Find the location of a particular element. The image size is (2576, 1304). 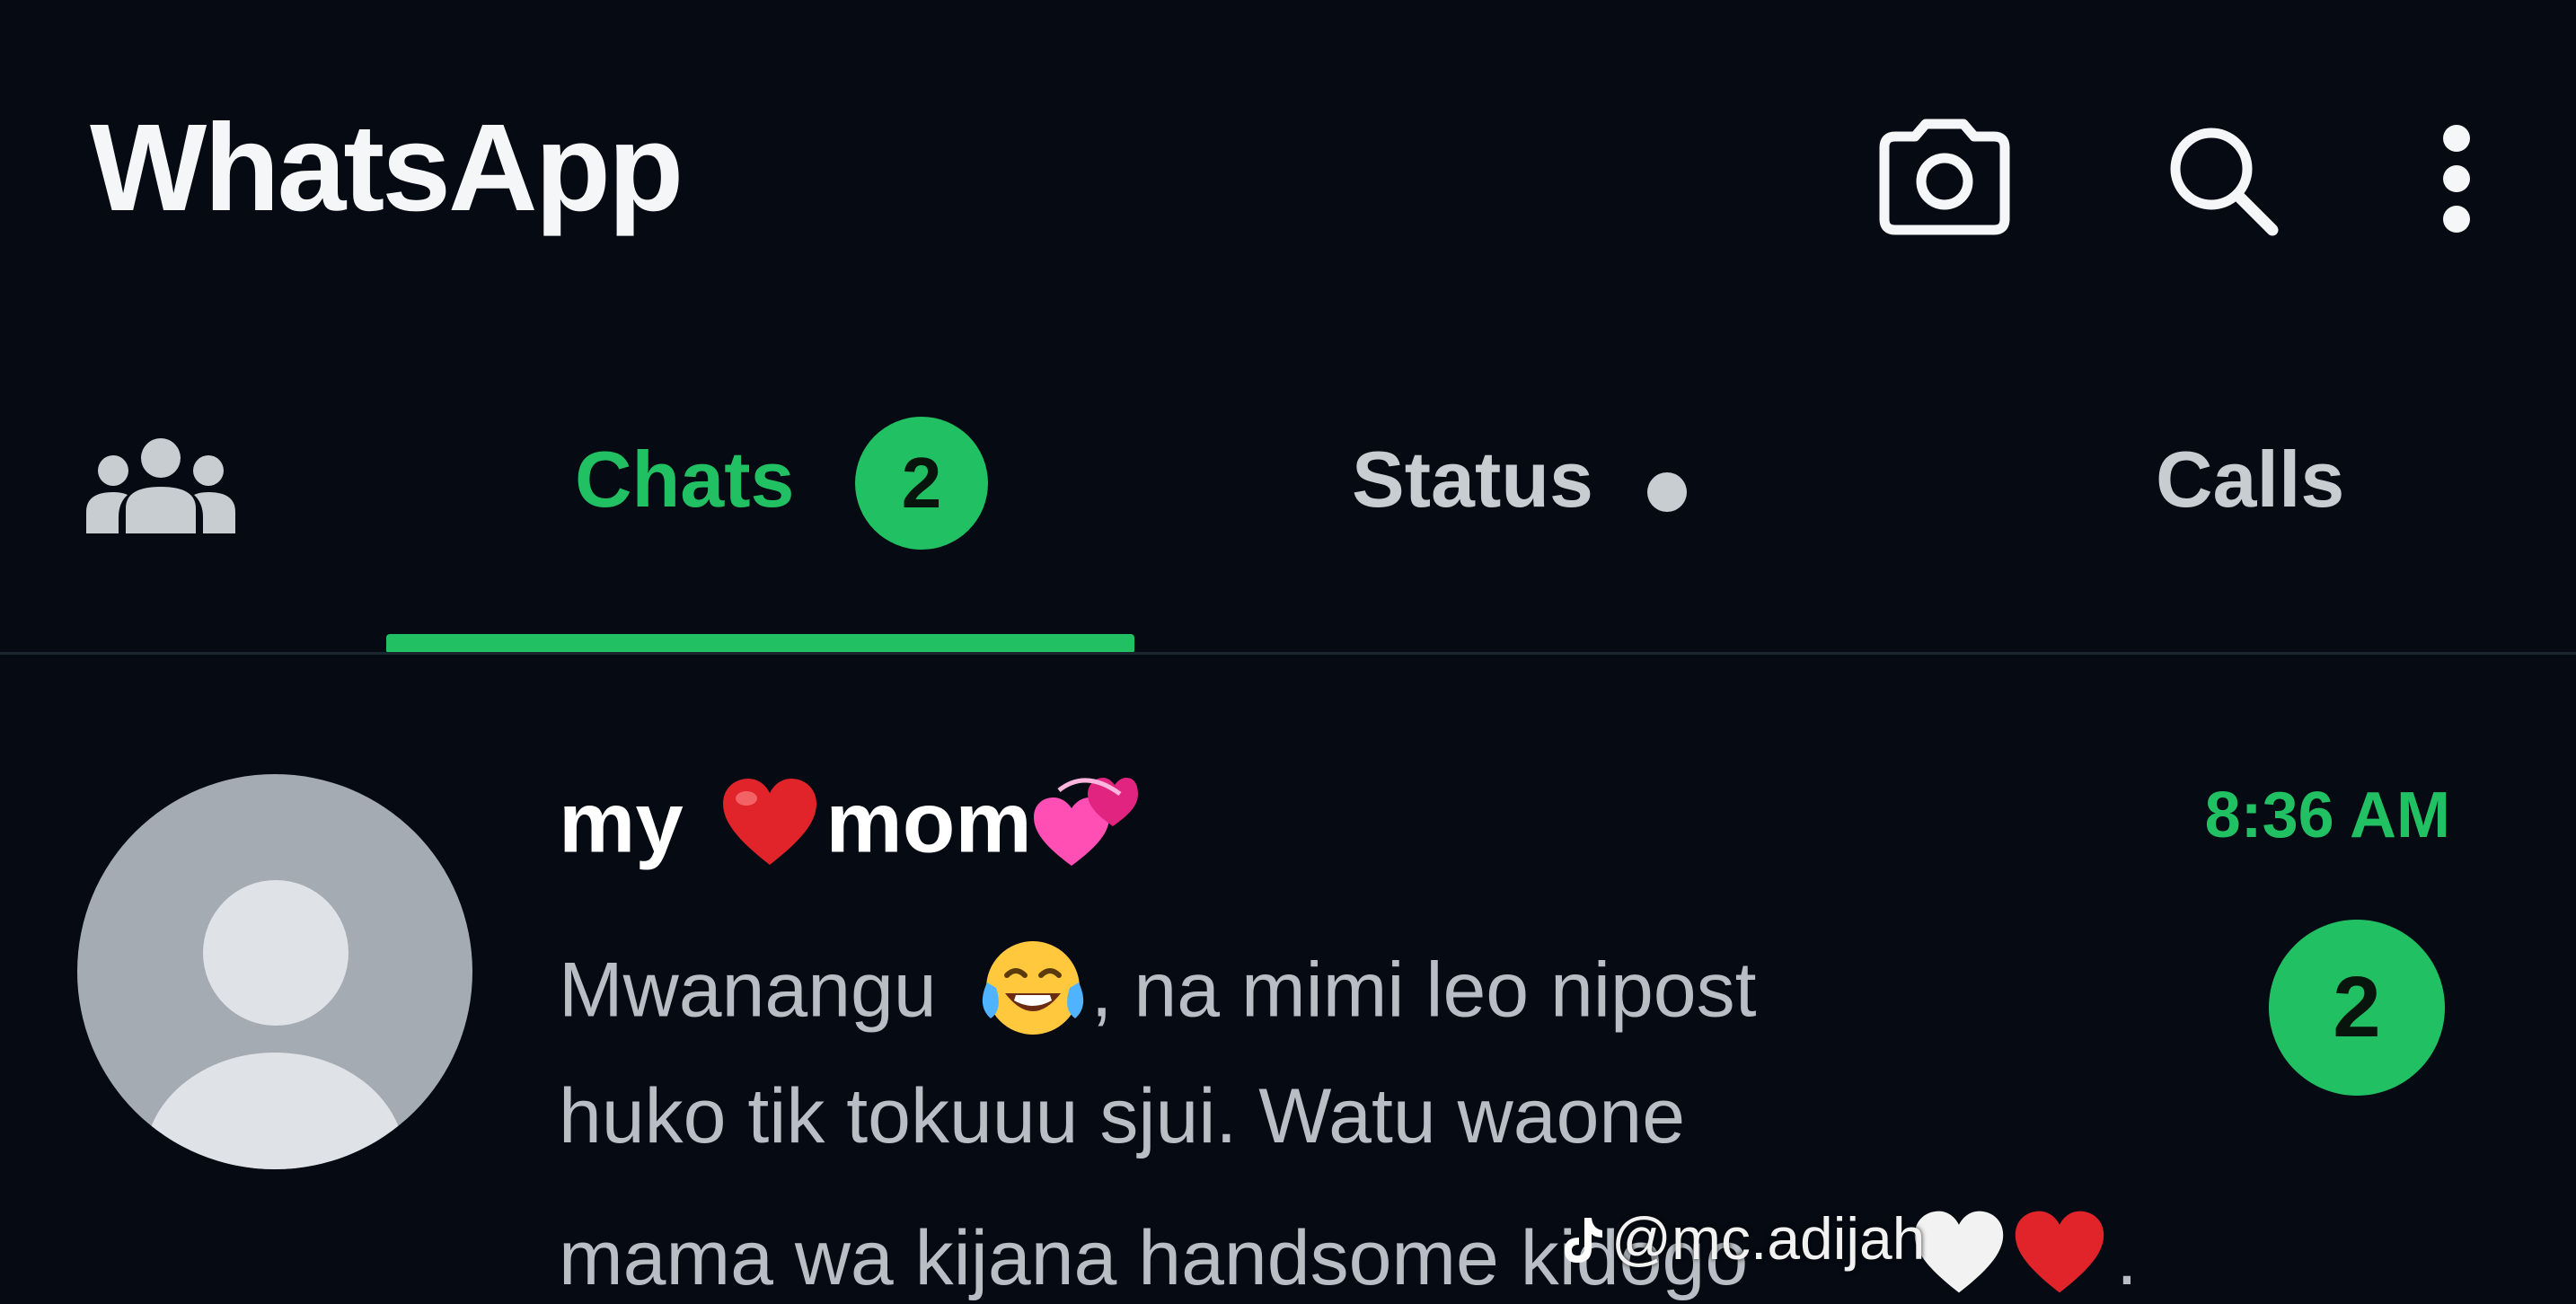

status-update-dot is located at coordinates (1667, 492).